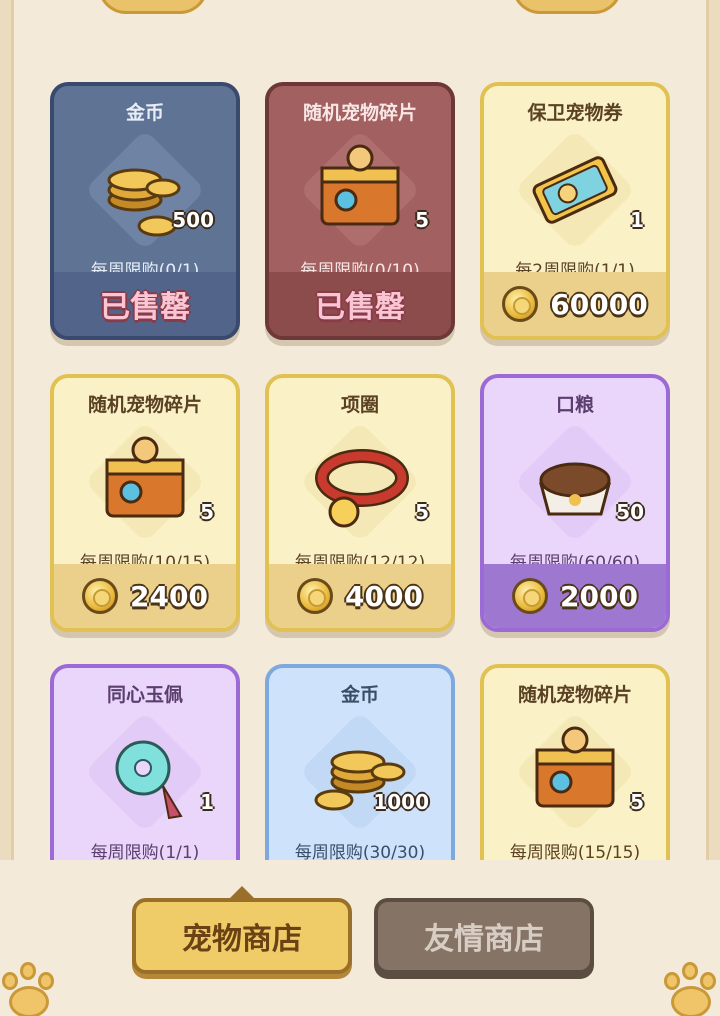 The width and height of the screenshot is (720, 1016). Describe the element at coordinates (145, 772) in the screenshot. I see `jade-pendant-icon` at that location.